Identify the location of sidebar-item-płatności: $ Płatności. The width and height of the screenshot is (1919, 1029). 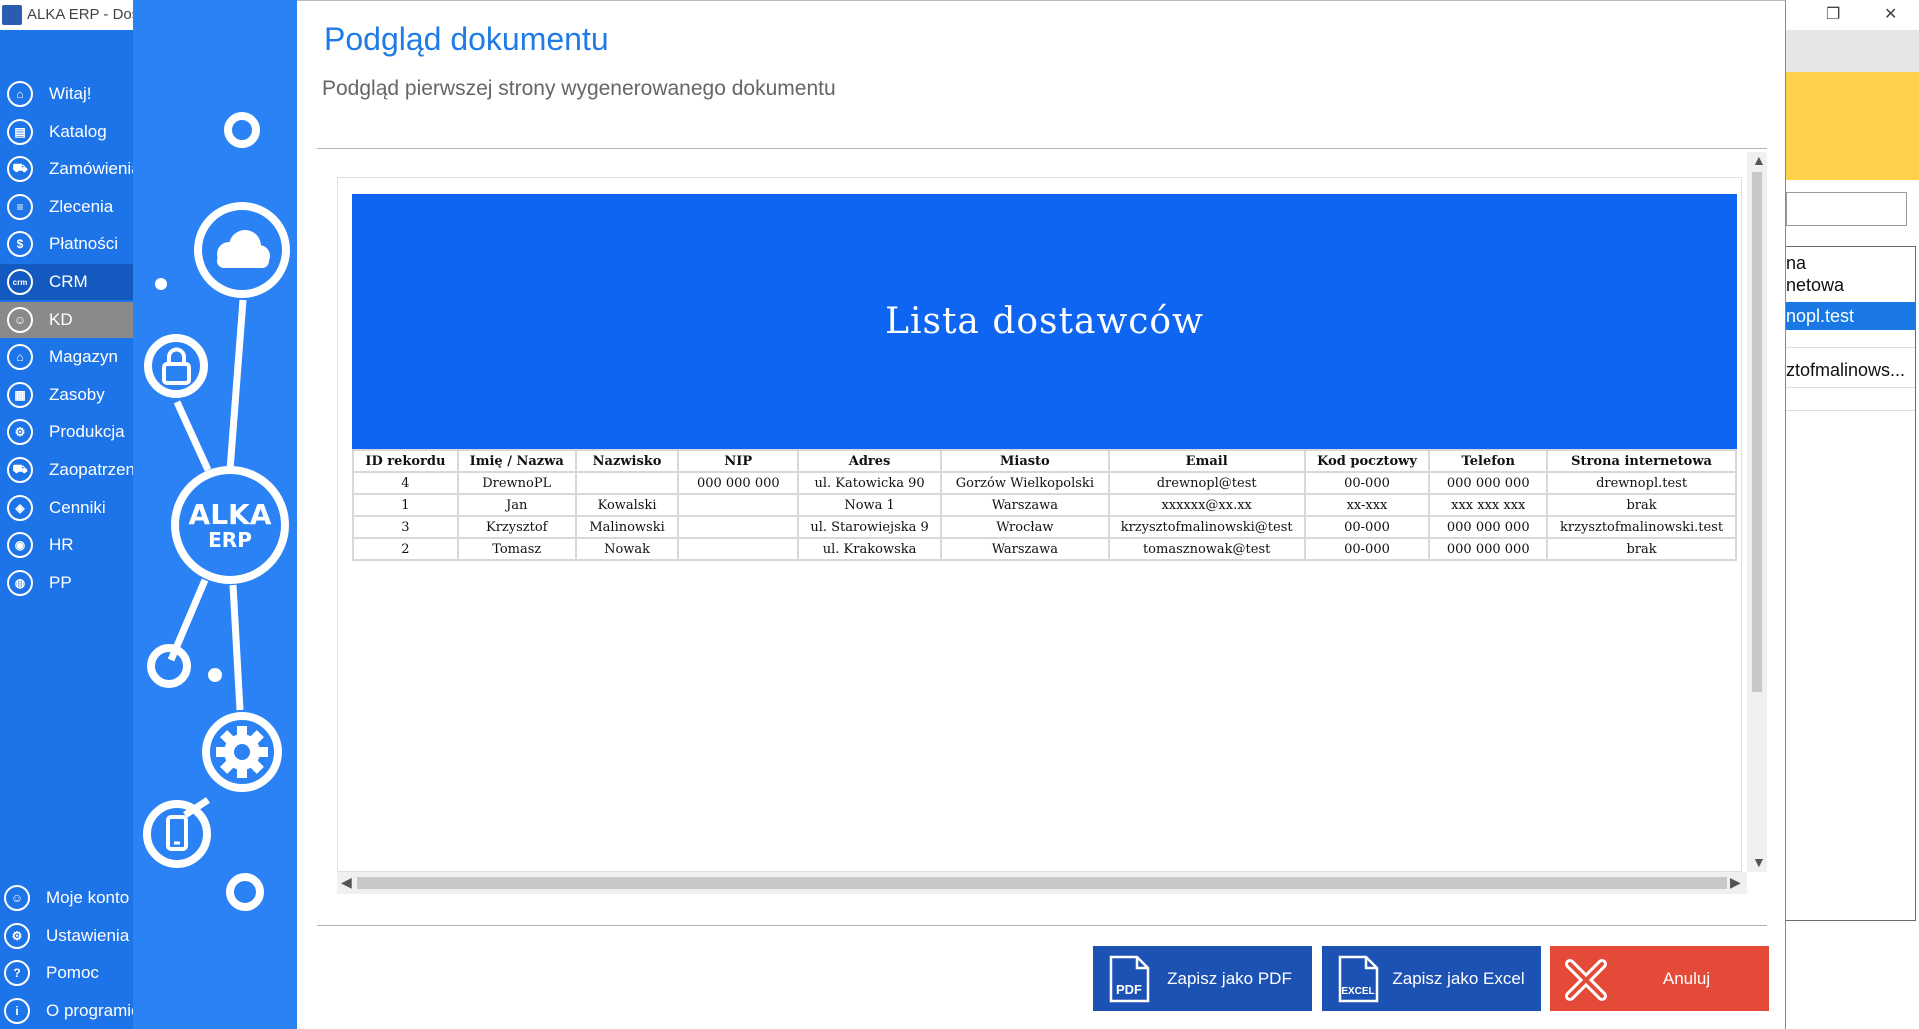
(66, 244).